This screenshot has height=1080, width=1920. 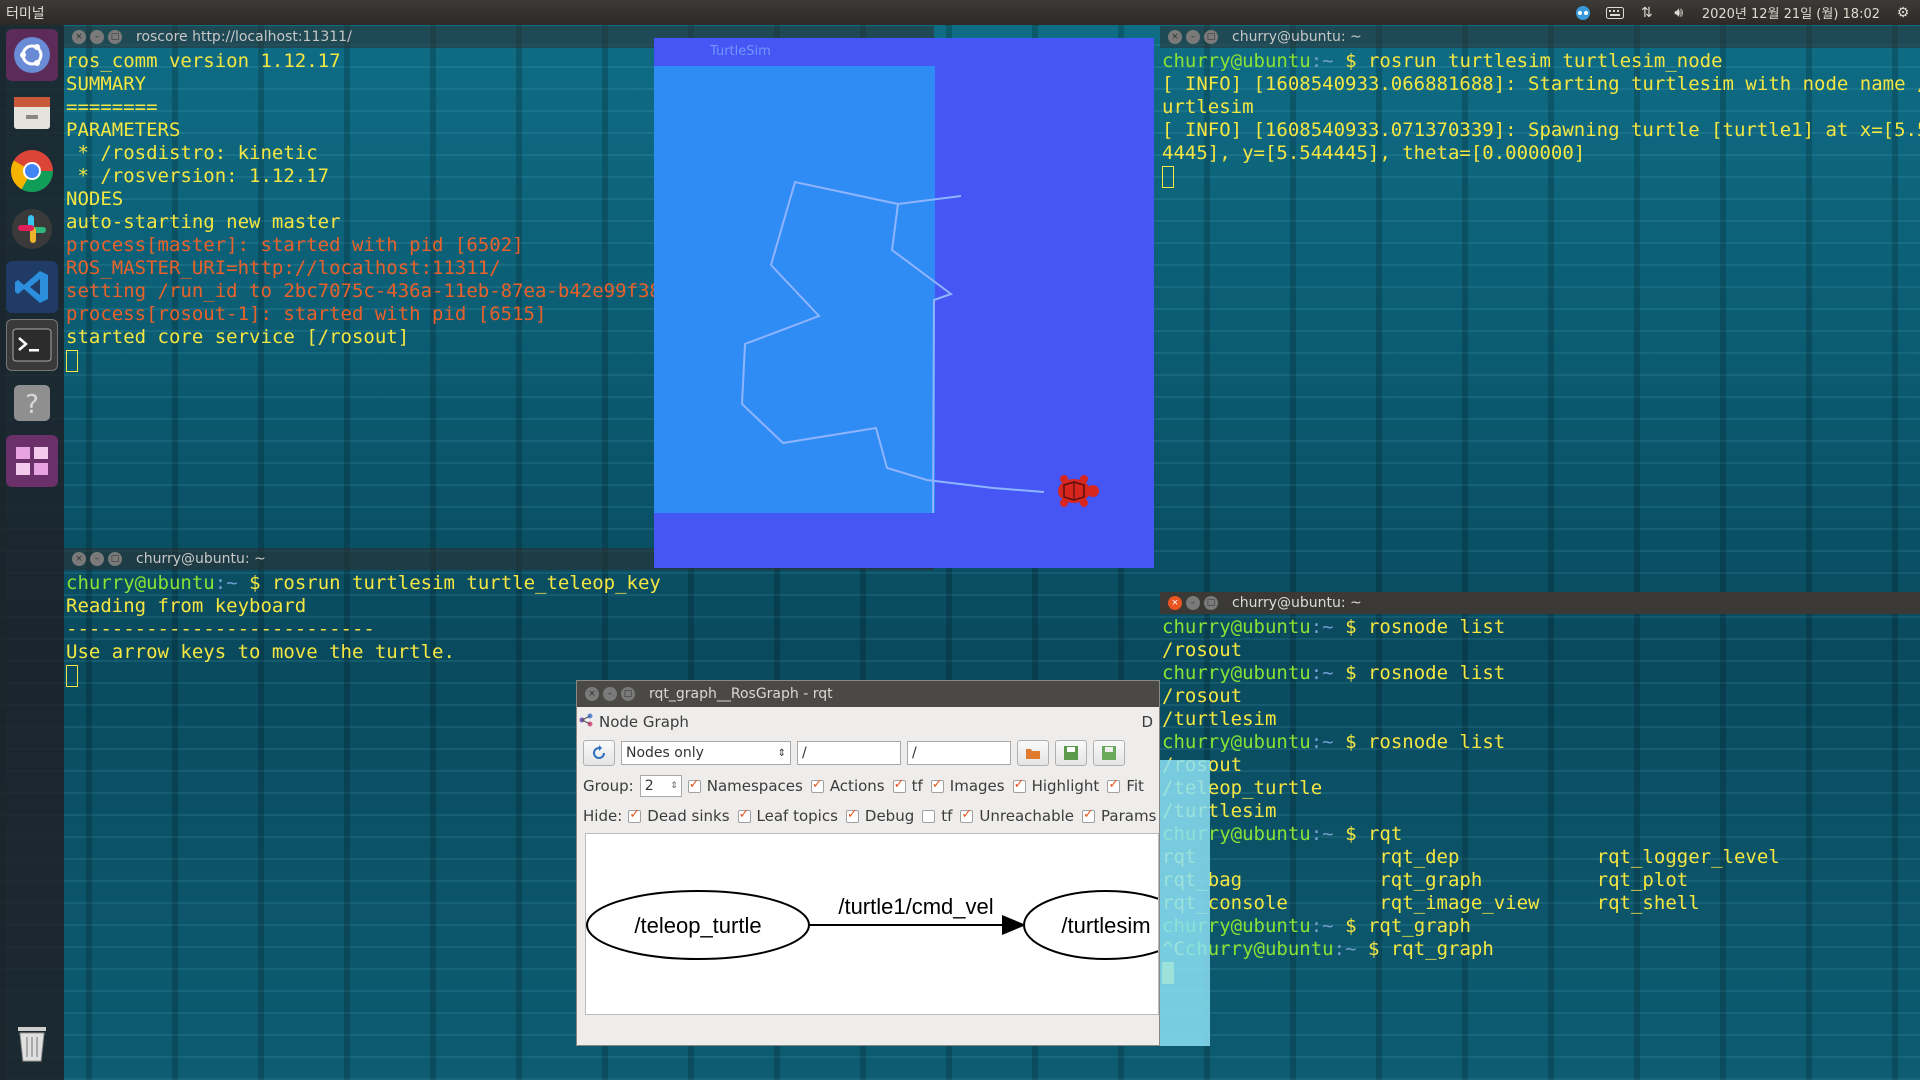 What do you see at coordinates (1679, 13) in the screenshot?
I see `volume-icon: 🔊︎` at bounding box center [1679, 13].